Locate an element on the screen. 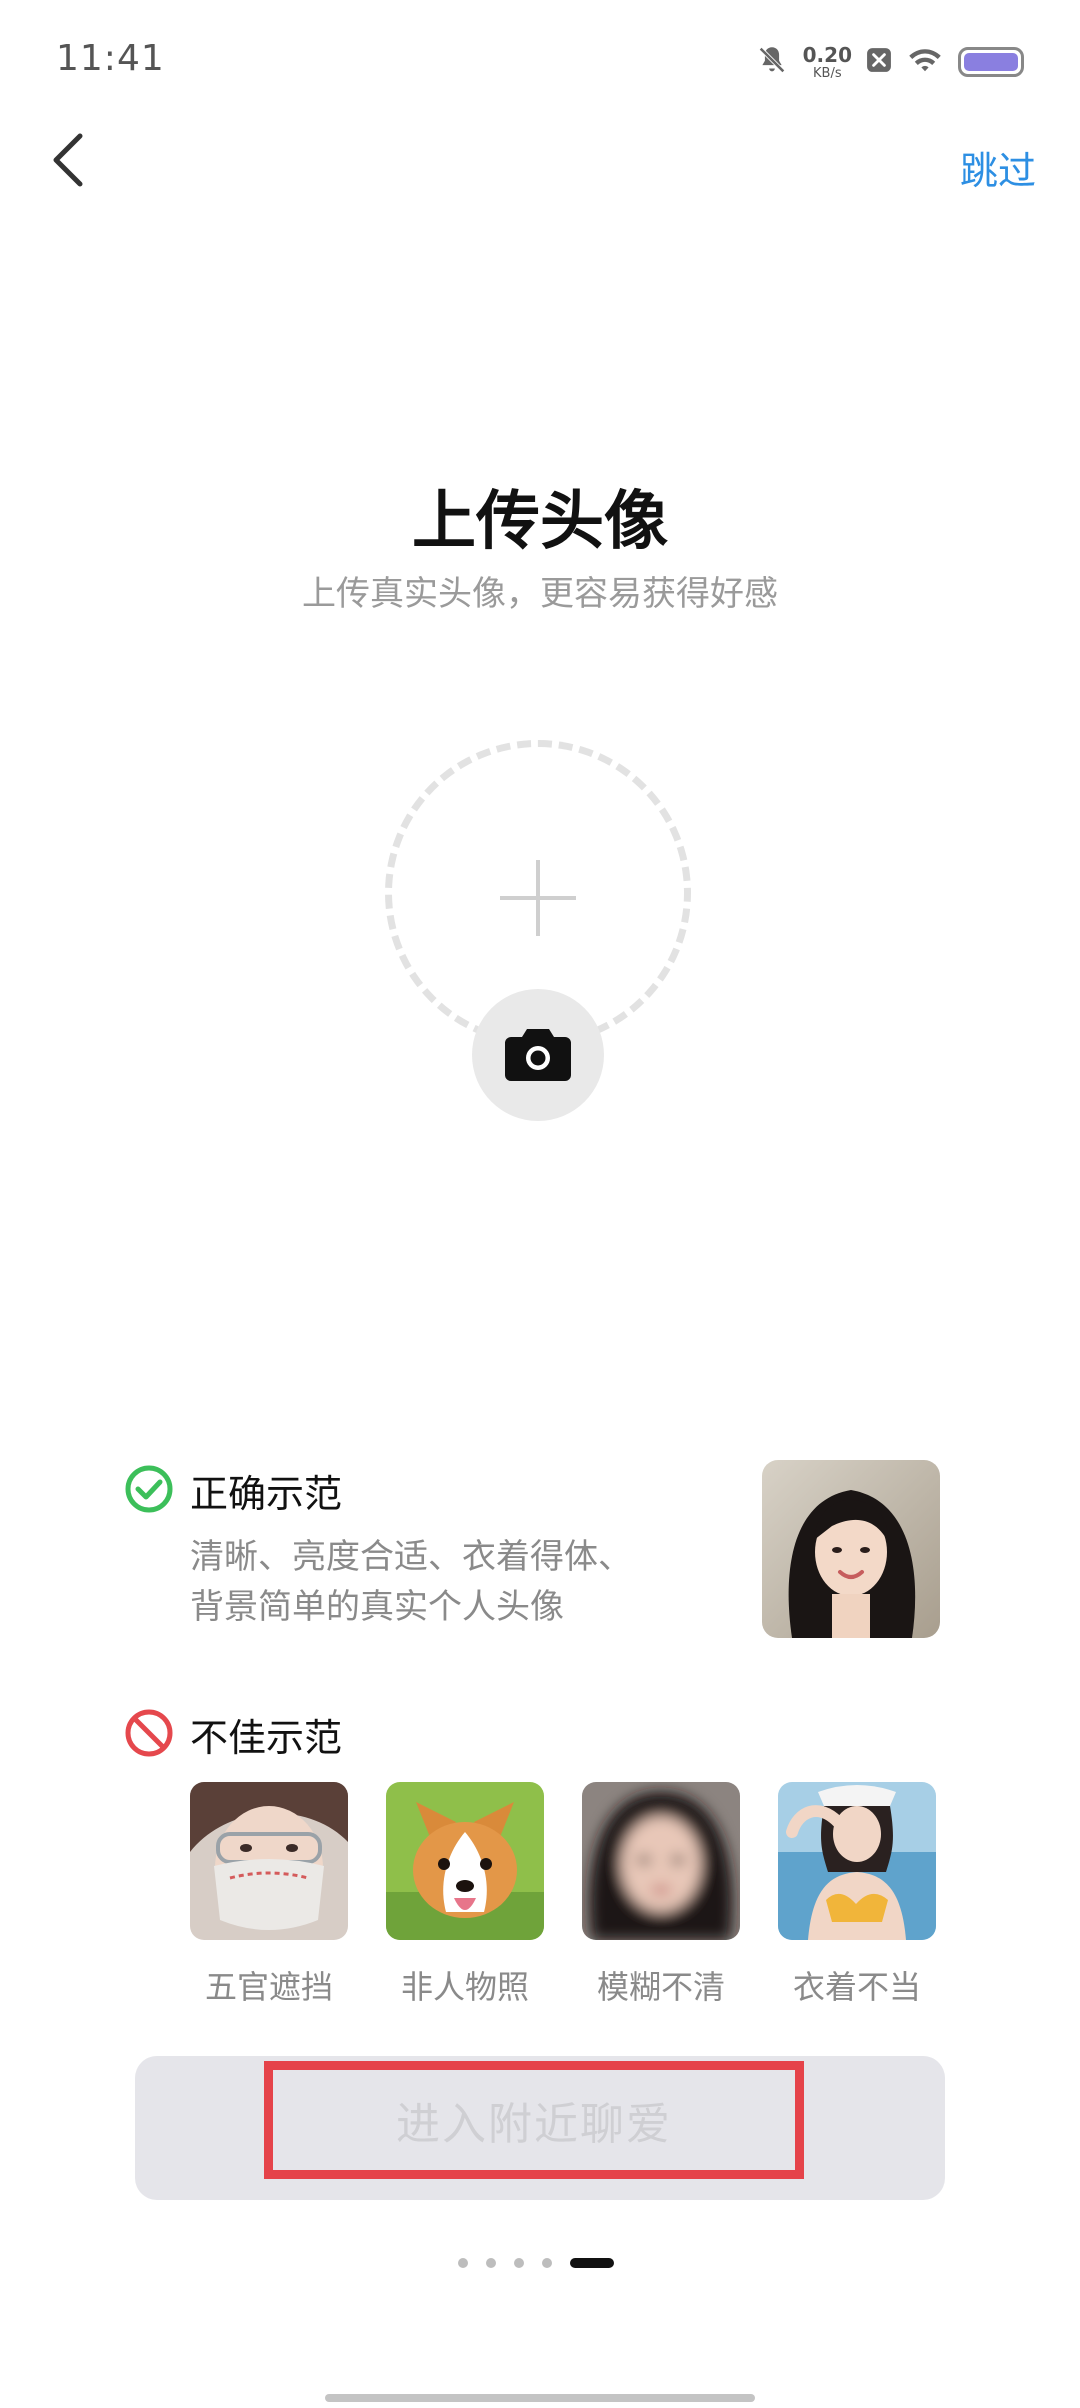  check-circle-icon is located at coordinates (149, 1489).